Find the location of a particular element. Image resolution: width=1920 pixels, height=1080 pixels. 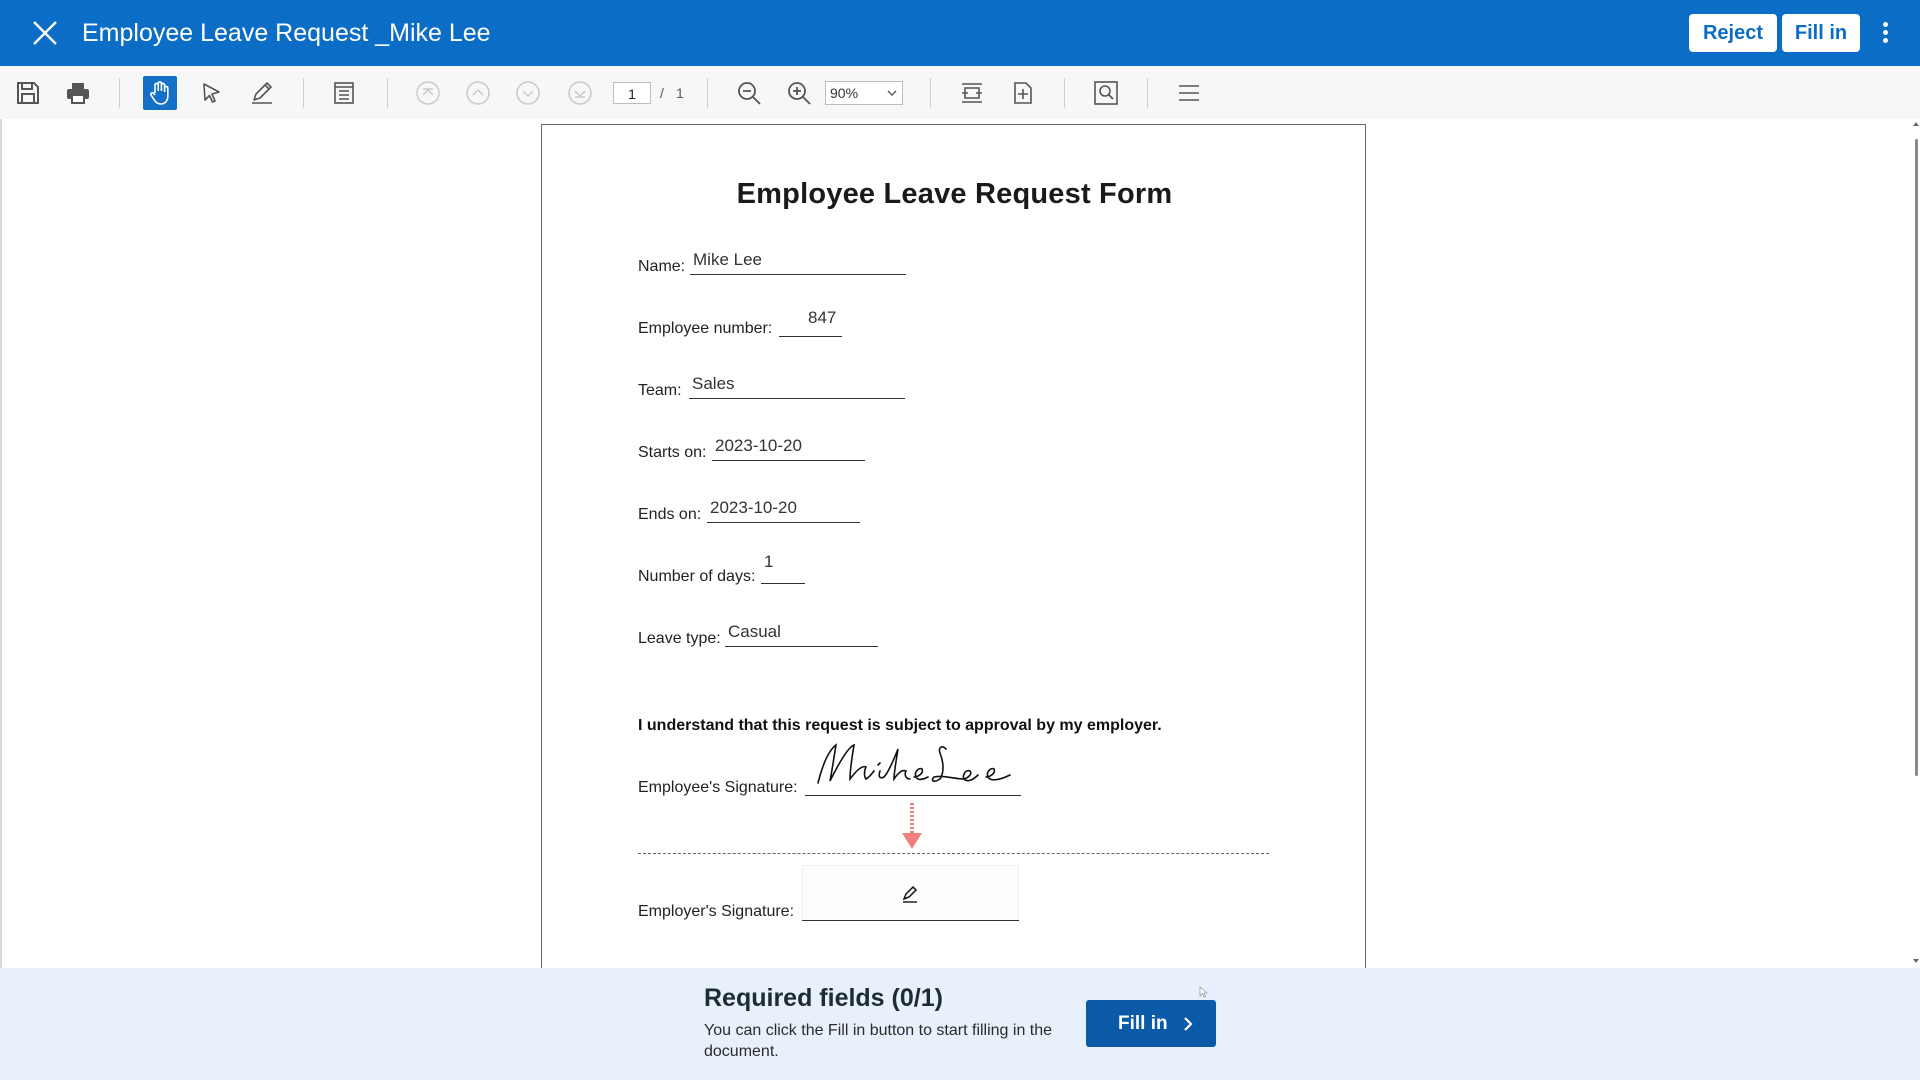

vertical-scrollbar is located at coordinates (1916, 543).